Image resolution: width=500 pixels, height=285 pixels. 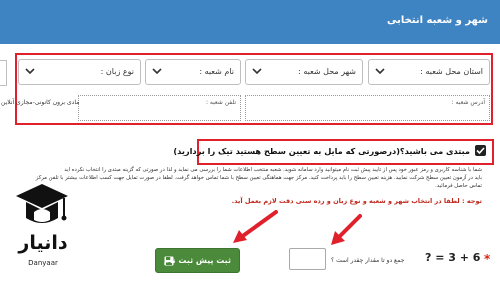 I want to click on danyaar-logo: دانیار Danyaar, so click(x=47, y=229).